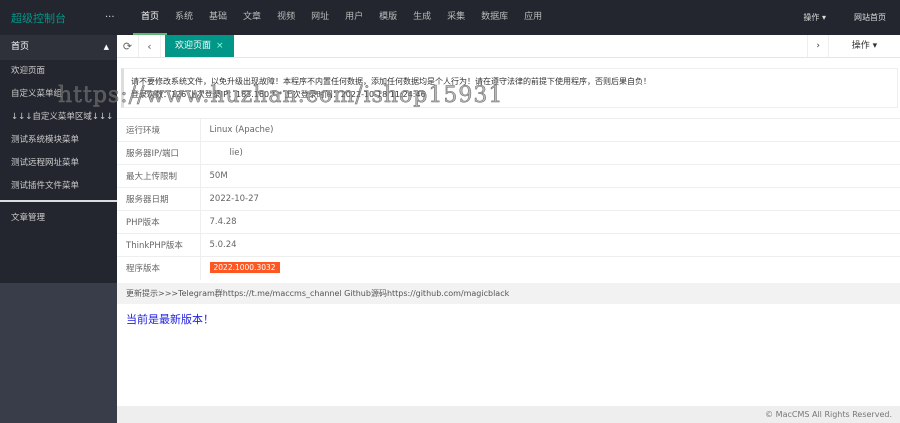  Describe the element at coordinates (550, 222) in the screenshot. I see `row-value: 7.4.28` at that location.